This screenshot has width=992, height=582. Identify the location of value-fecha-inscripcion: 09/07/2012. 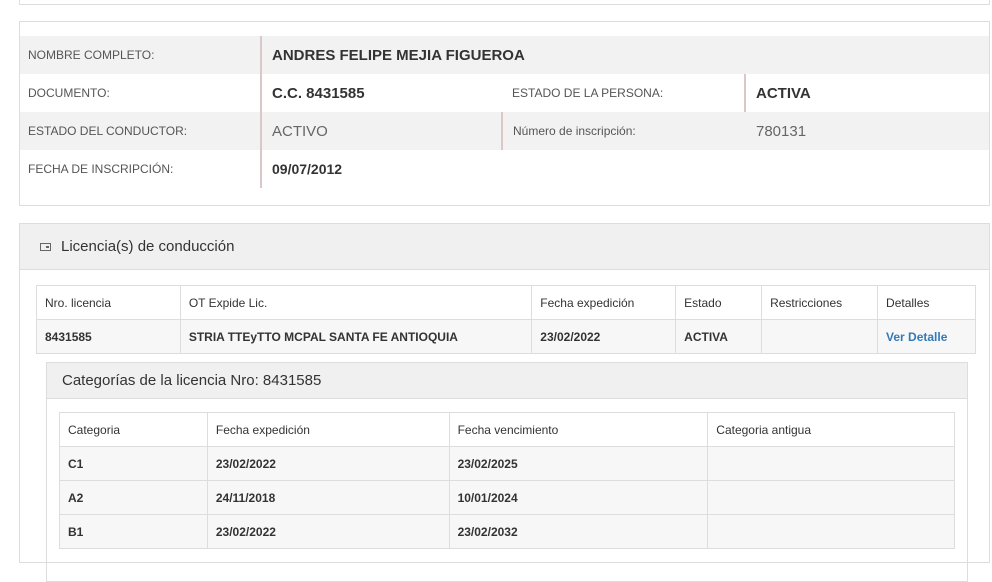
(301, 169).